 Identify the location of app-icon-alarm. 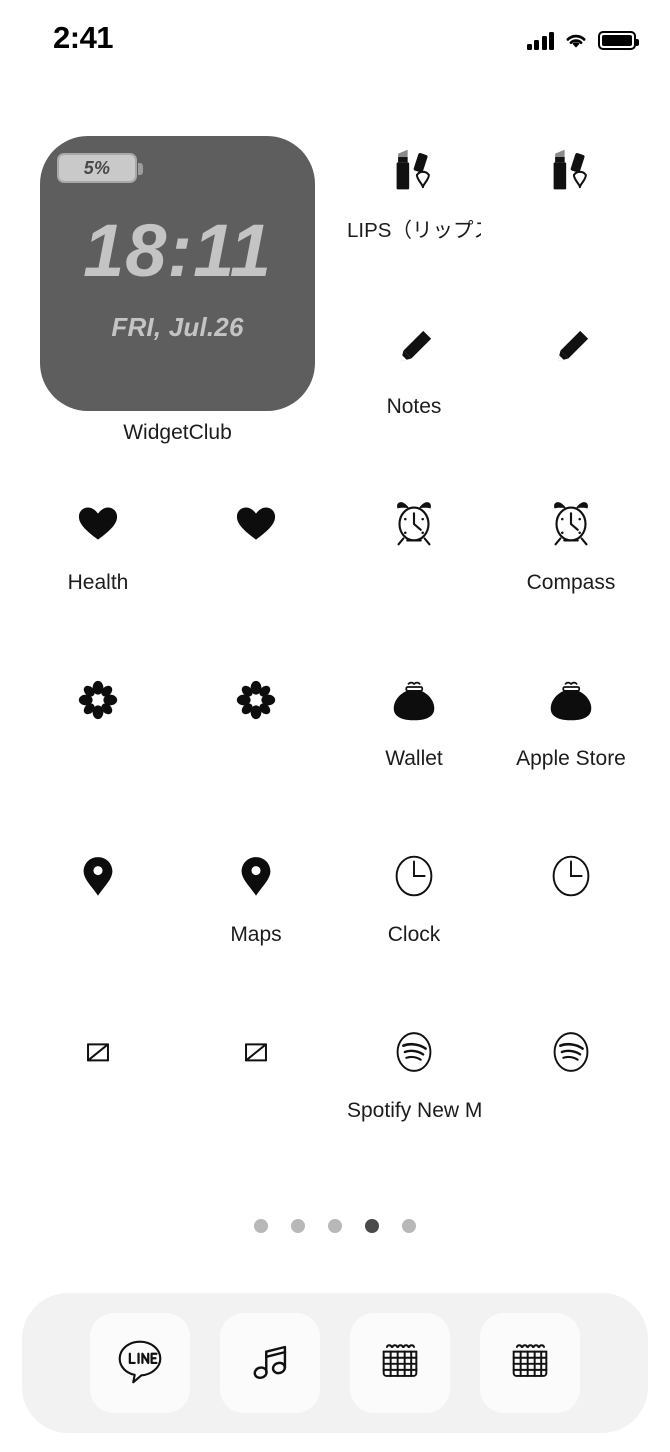
(414, 526).